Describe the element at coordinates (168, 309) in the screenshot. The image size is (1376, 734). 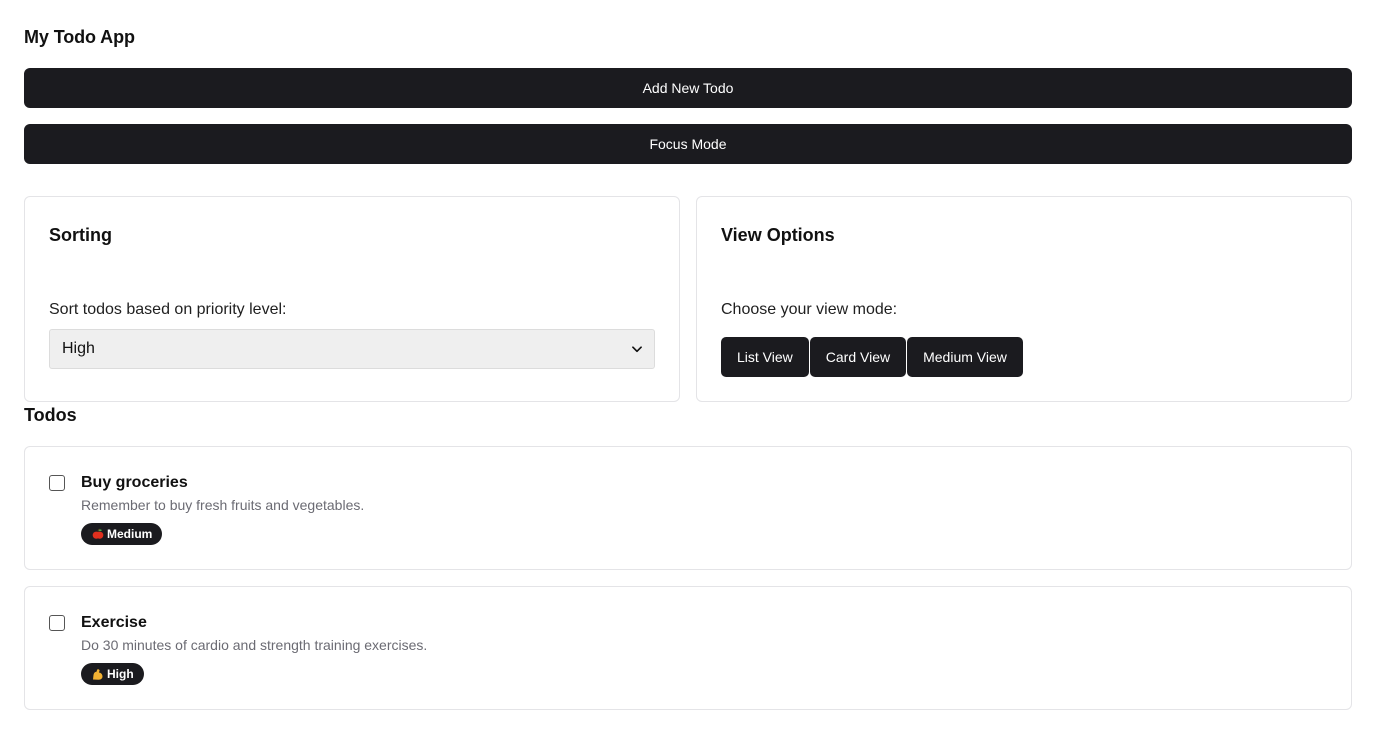
I see `sorting-label: Sort todos based on priority level:` at that location.